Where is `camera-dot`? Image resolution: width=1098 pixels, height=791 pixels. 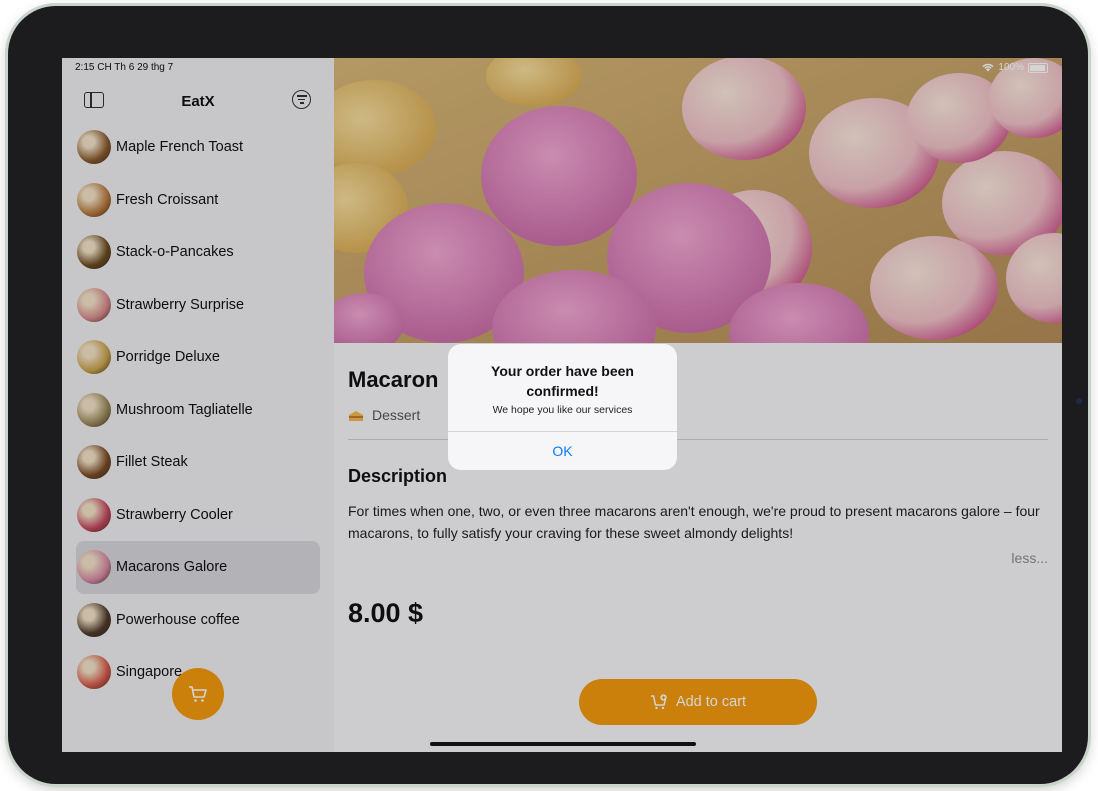
camera-dot is located at coordinates (1079, 401).